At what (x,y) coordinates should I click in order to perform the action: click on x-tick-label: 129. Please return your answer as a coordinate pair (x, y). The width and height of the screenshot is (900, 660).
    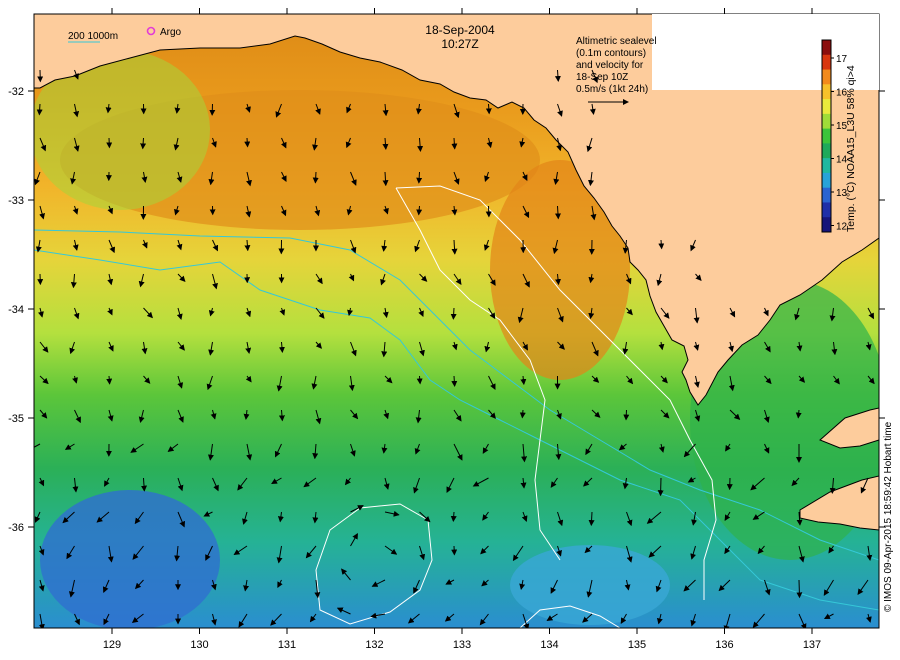
    Looking at the image, I should click on (112, 645).